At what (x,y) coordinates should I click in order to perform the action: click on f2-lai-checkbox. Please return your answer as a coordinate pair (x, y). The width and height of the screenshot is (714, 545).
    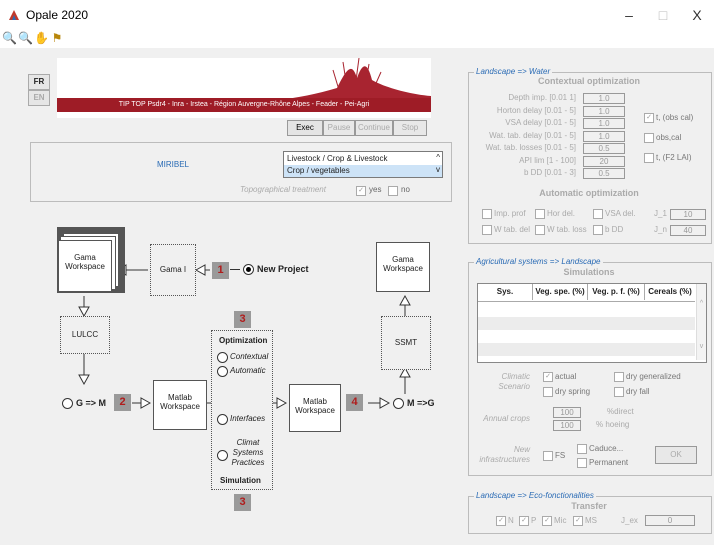
    Looking at the image, I should click on (649, 158).